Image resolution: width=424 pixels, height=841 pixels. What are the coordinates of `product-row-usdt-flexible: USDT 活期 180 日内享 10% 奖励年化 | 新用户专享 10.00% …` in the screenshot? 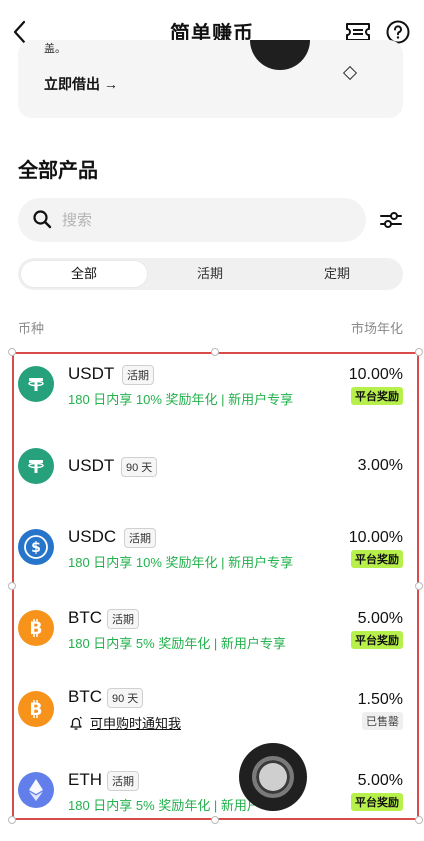 It's located at (212, 398).